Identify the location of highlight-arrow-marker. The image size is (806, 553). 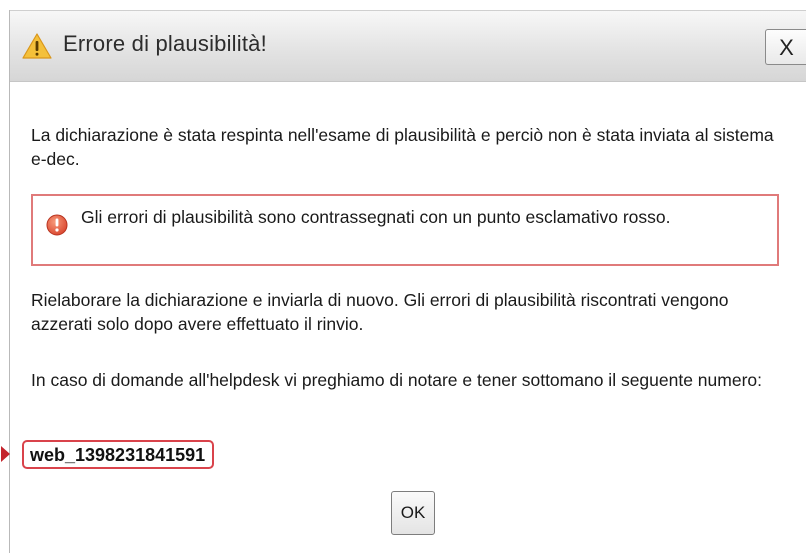
(5, 454).